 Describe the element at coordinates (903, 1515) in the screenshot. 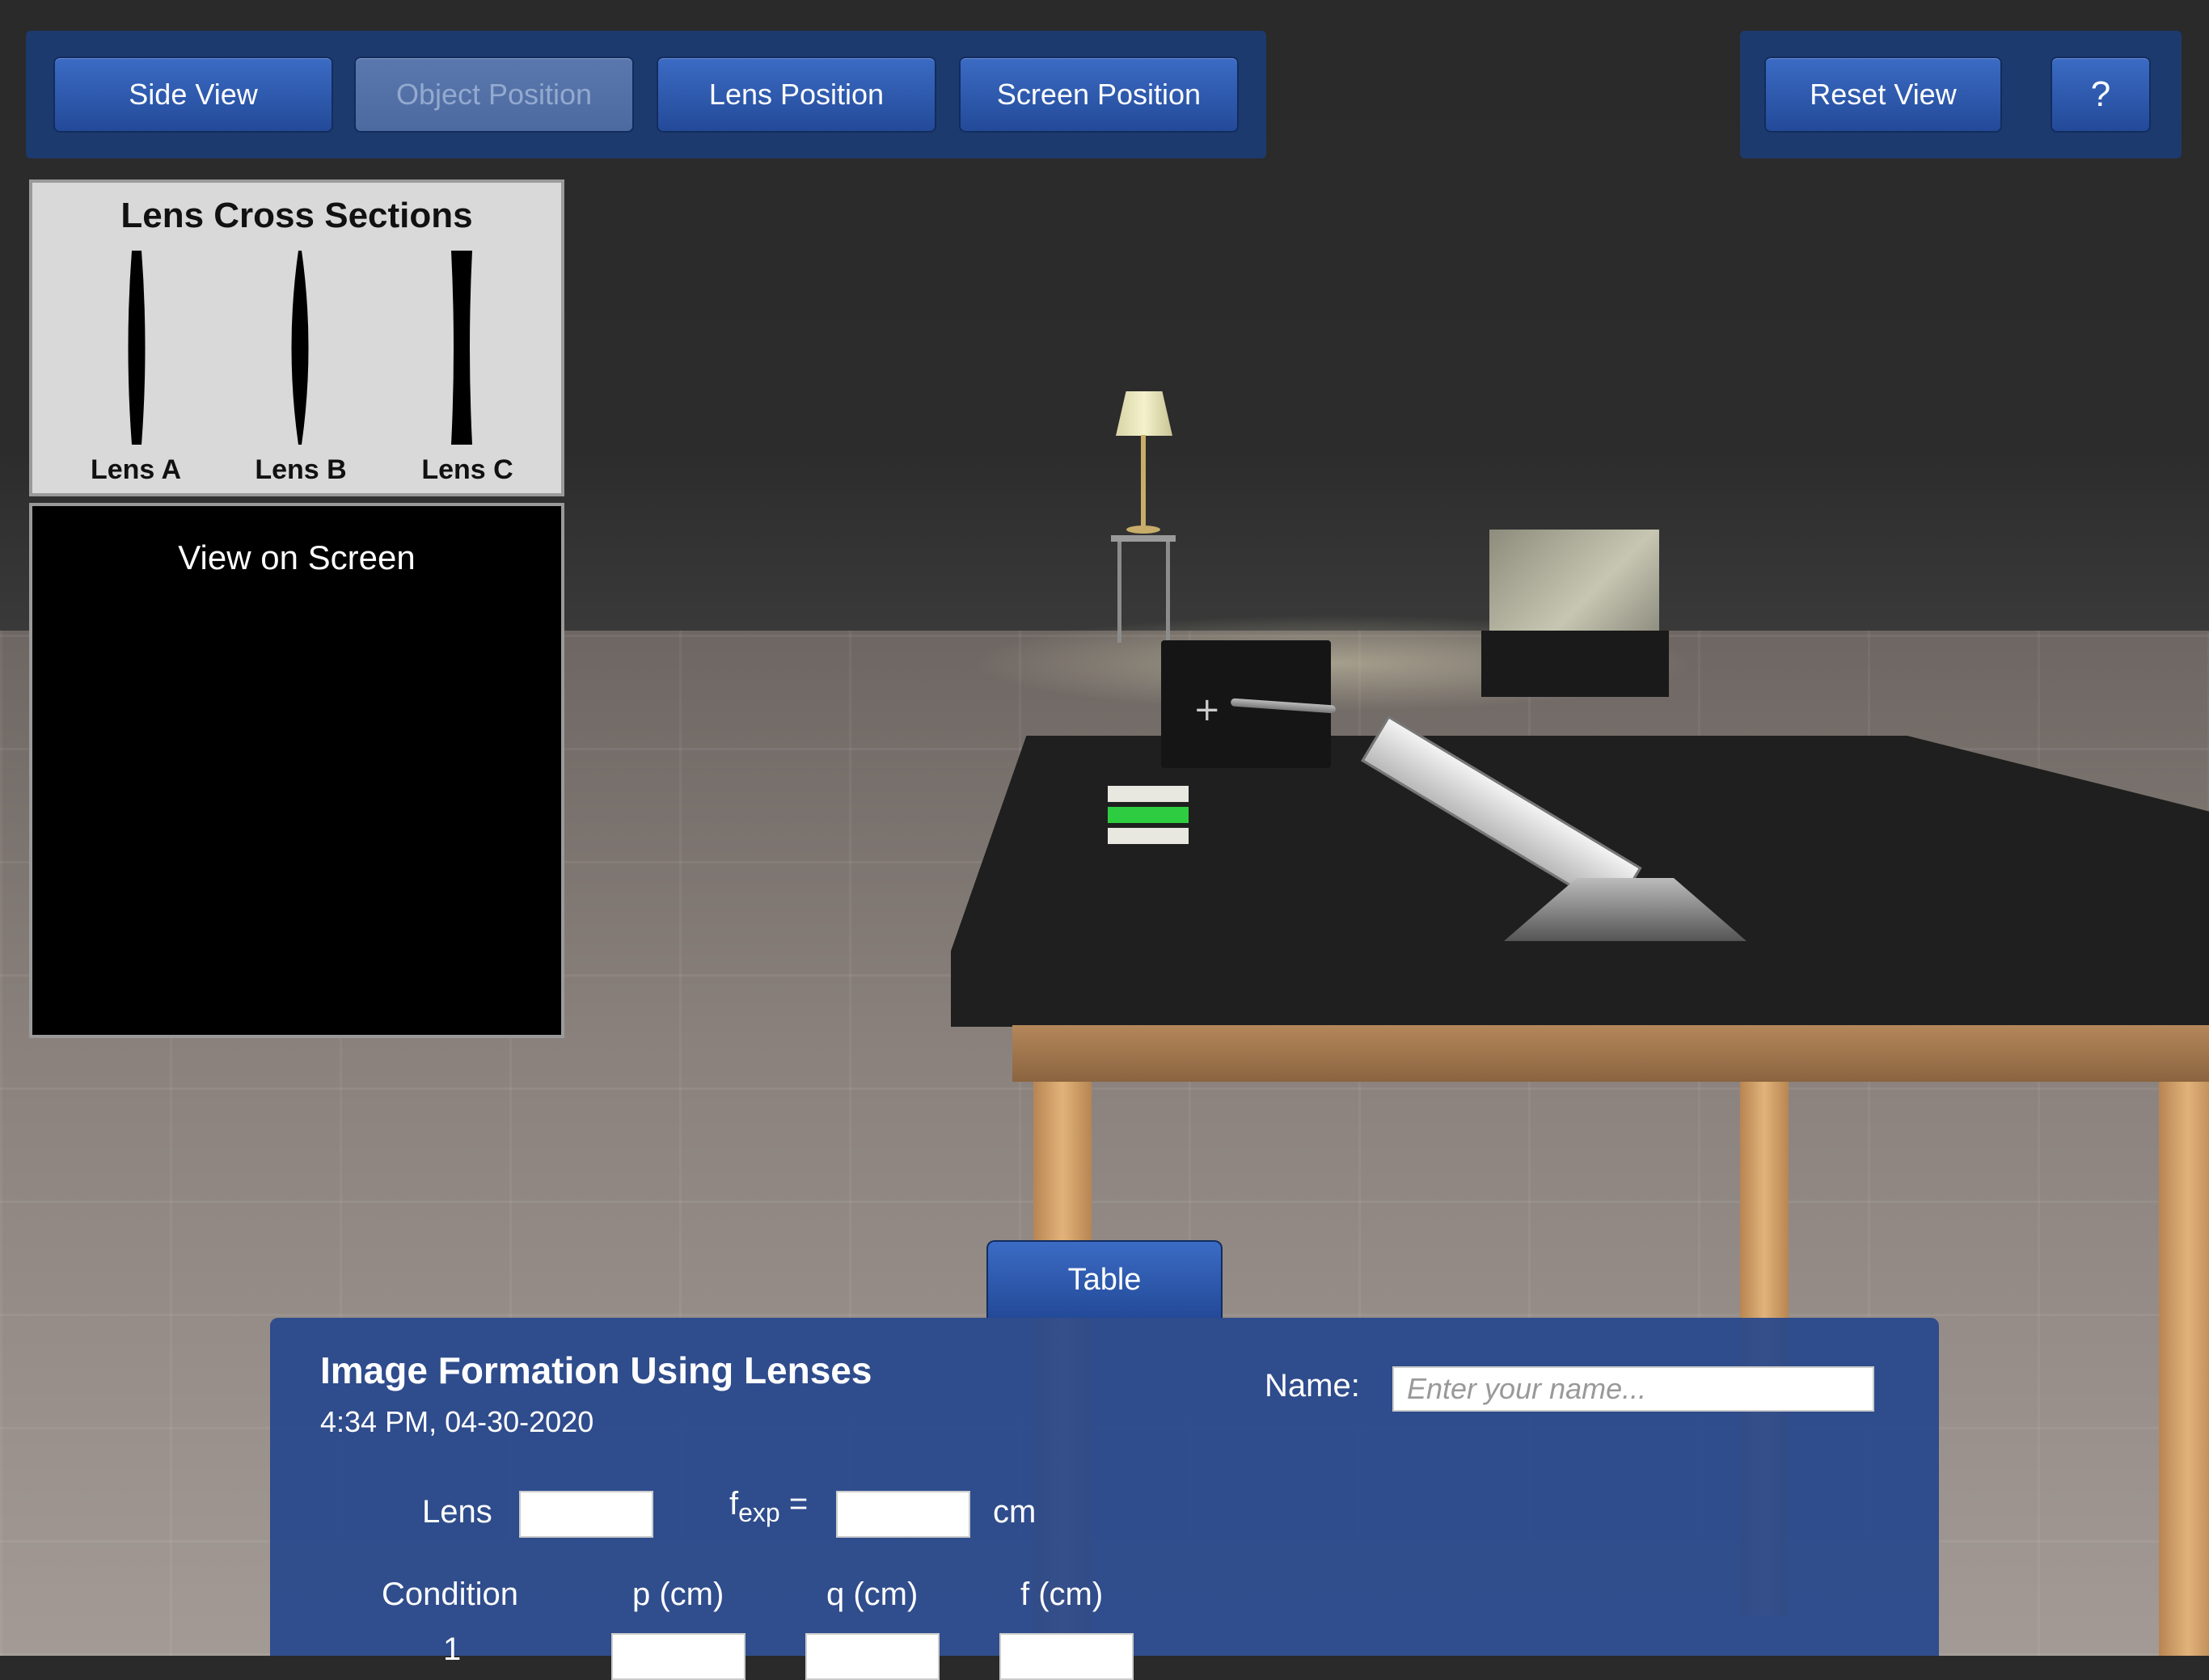

I see `fexp-input` at that location.